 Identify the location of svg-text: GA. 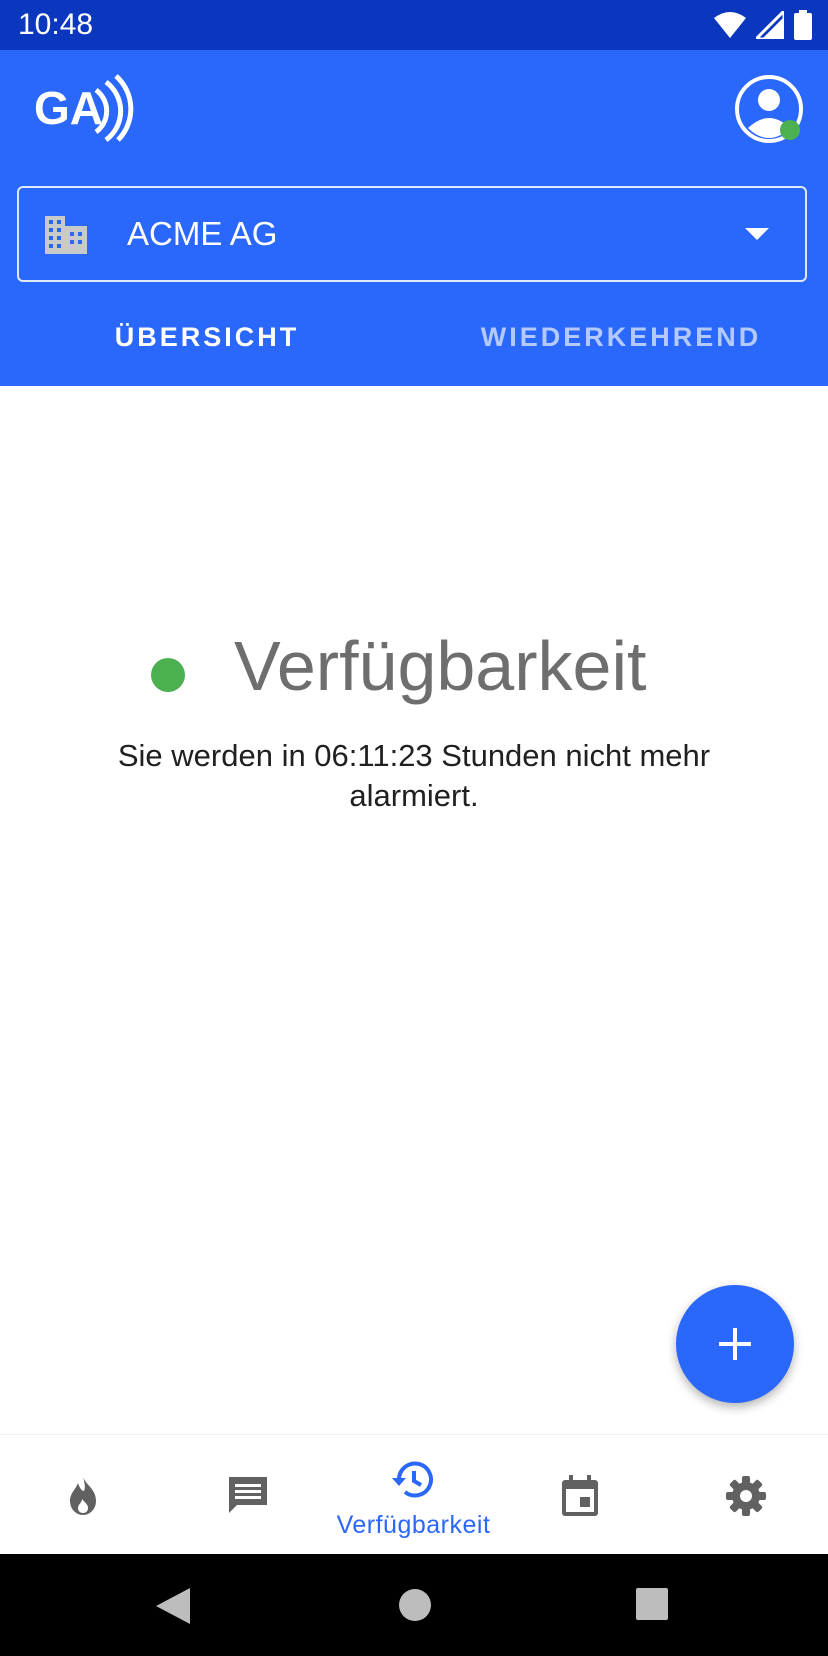
(68, 108).